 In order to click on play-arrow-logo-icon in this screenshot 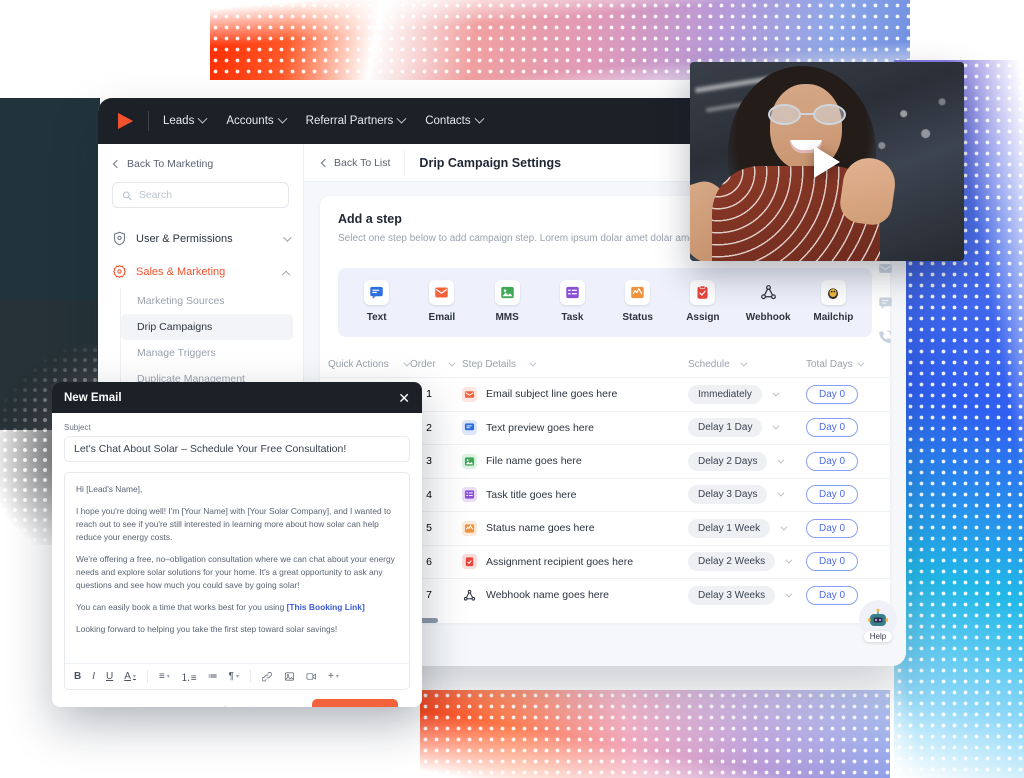, I will do `click(125, 121)`.